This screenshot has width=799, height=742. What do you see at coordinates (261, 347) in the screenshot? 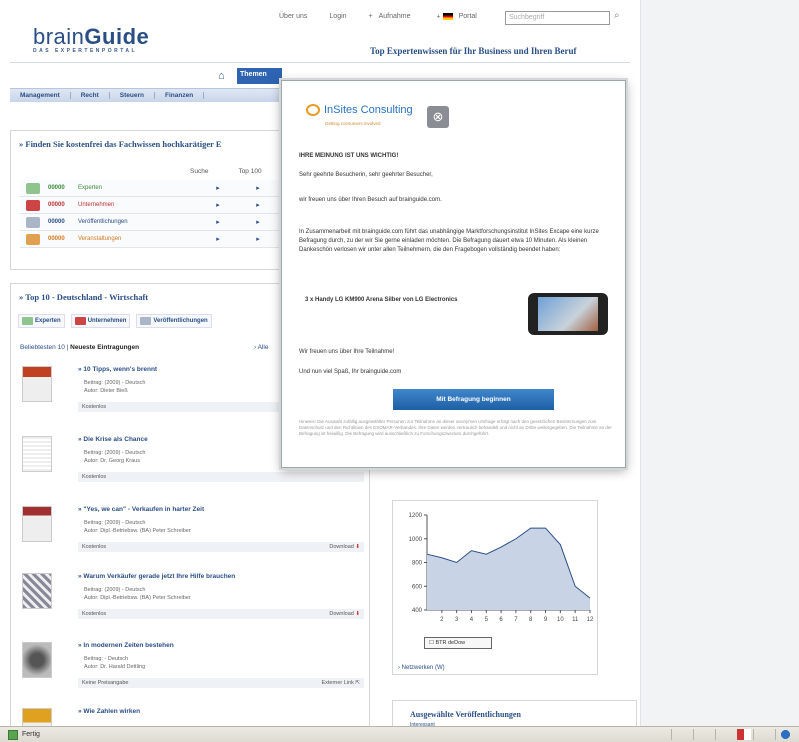
I see `alle-link: › Alle` at bounding box center [261, 347].